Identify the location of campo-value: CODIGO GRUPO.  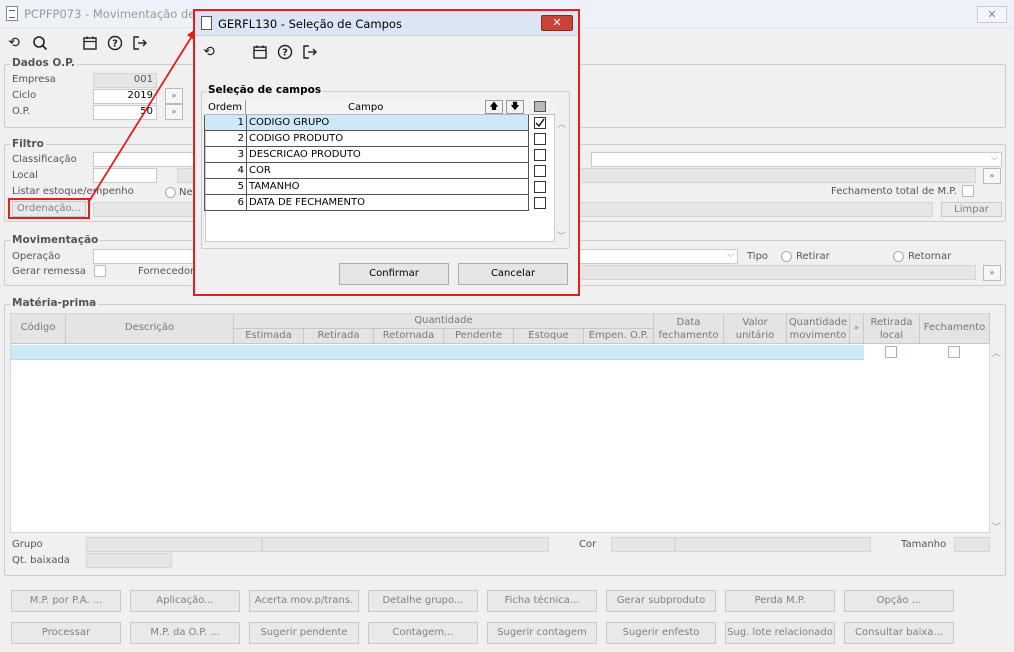
(289, 122).